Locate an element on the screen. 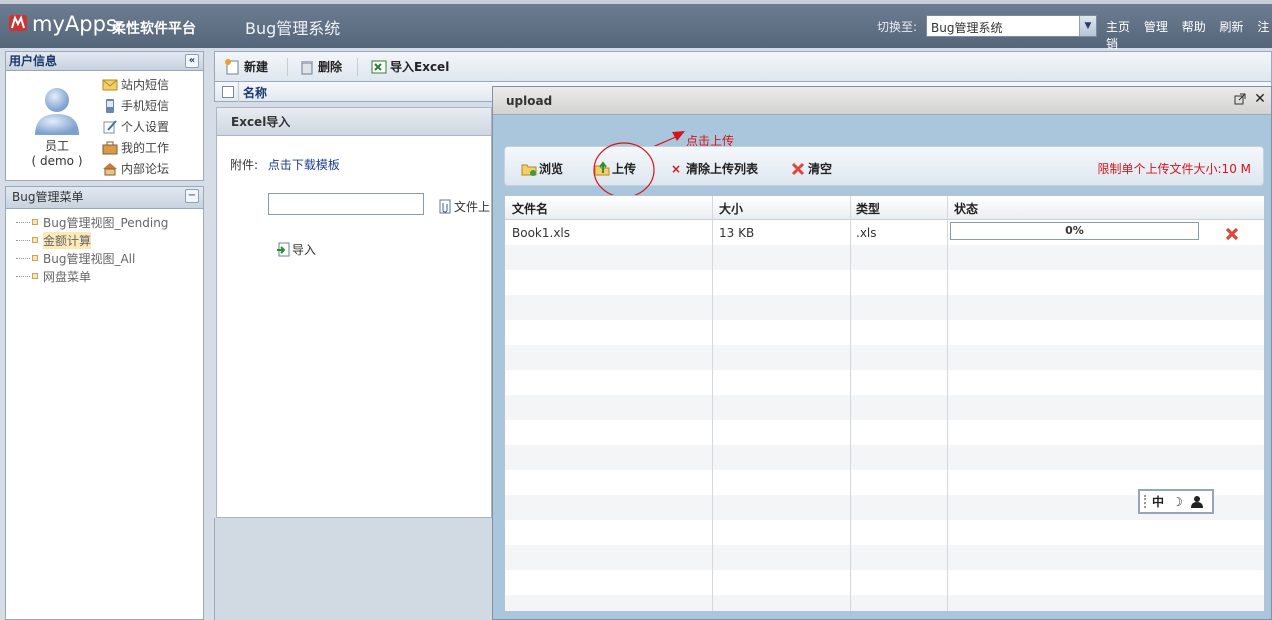 This screenshot has height=620, width=1272. excel-import-panel: Excel导入 附件: 点击下载模板 文件上 导入 is located at coordinates (354, 312).